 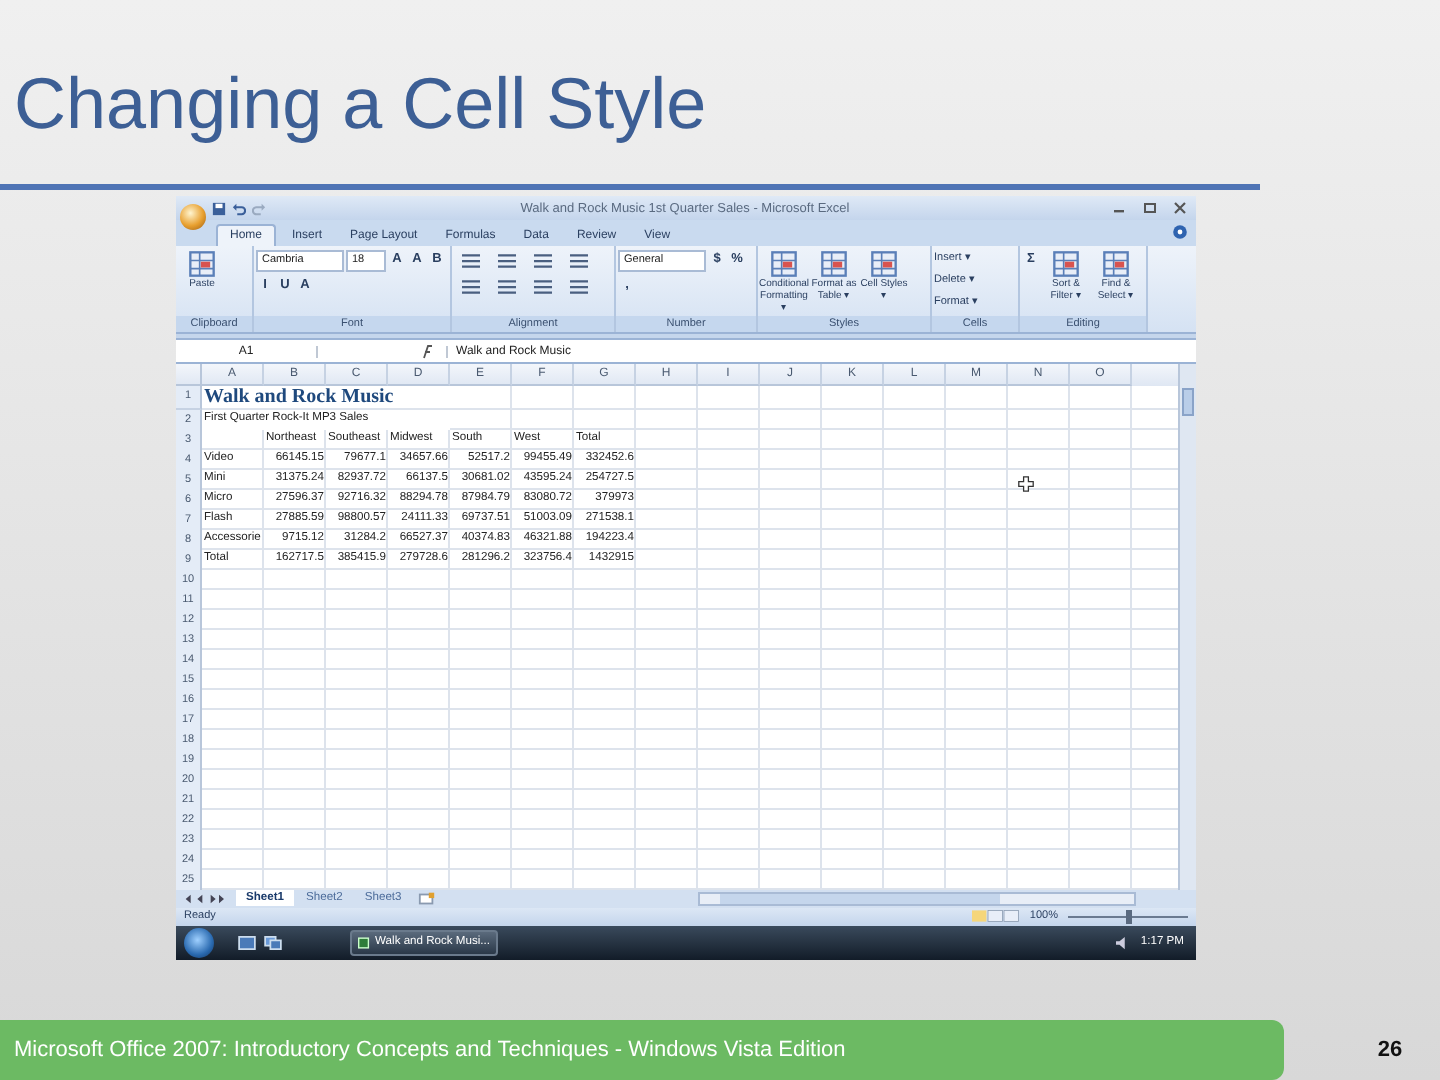 What do you see at coordinates (1026, 484) in the screenshot?
I see `cursor-icon` at bounding box center [1026, 484].